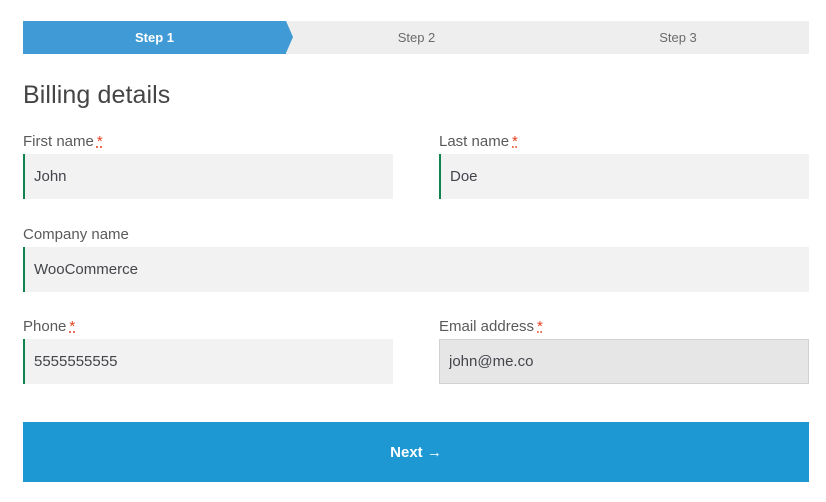 Image resolution: width=826 pixels, height=502 pixels. I want to click on next-button: Next →, so click(416, 452).